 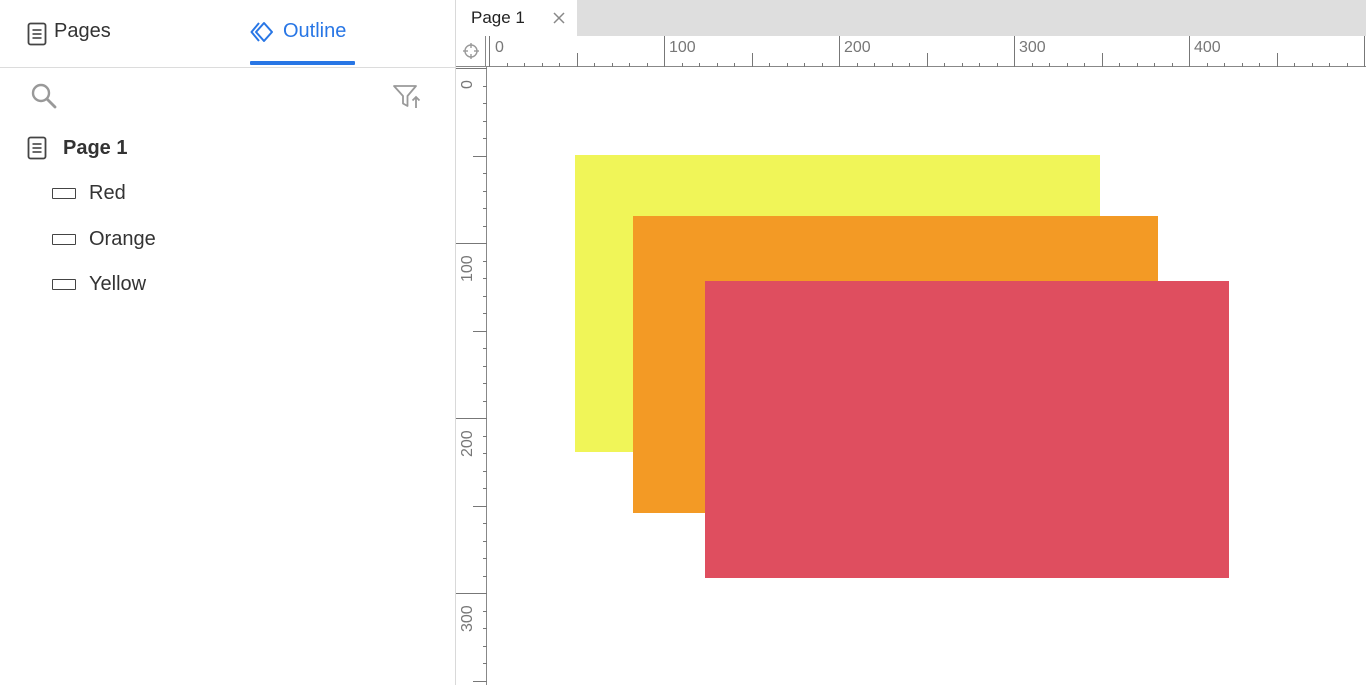 I want to click on vertical-ruler: 0 100 200 300, so click(x=471, y=376).